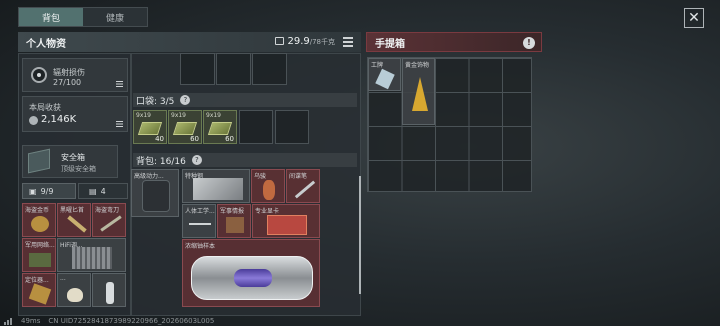  I want to click on intel-image, so click(235, 225).